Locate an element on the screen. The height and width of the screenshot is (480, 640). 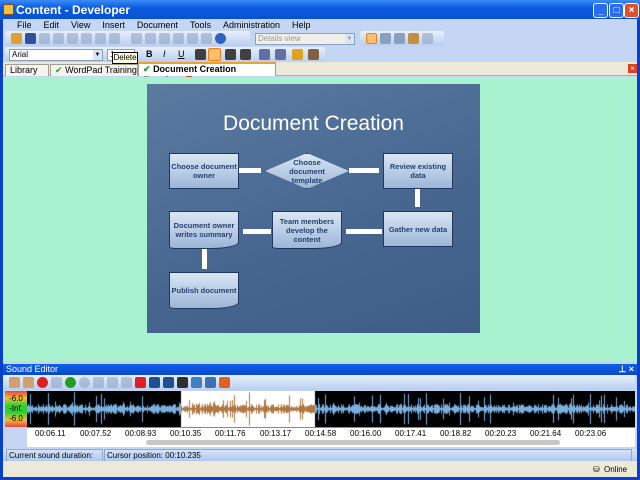
publish-icon is located at coordinates (413, 38).